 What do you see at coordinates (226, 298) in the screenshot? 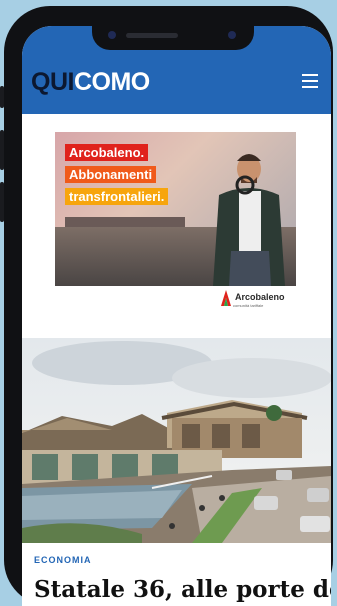
I see `arcobaleno-logo-icon` at bounding box center [226, 298].